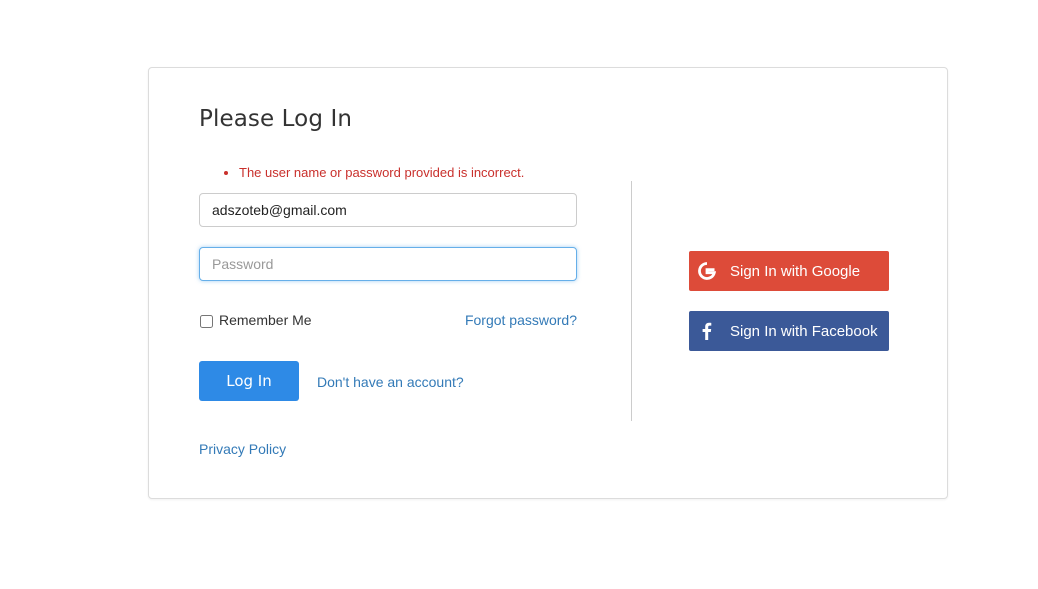  What do you see at coordinates (242, 449) in the screenshot?
I see `privacy-policy-link: Privacy Policy` at bounding box center [242, 449].